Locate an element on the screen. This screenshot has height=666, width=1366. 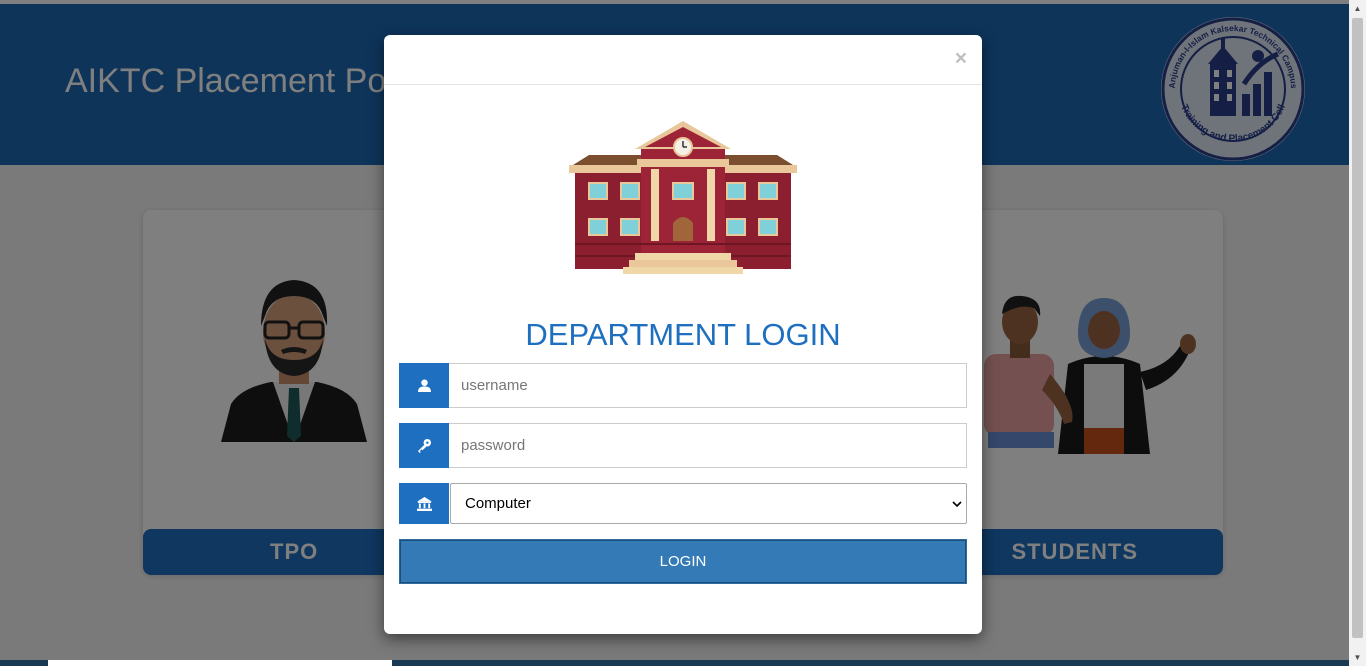
department-selected-value: Computer is located at coordinates (498, 503).